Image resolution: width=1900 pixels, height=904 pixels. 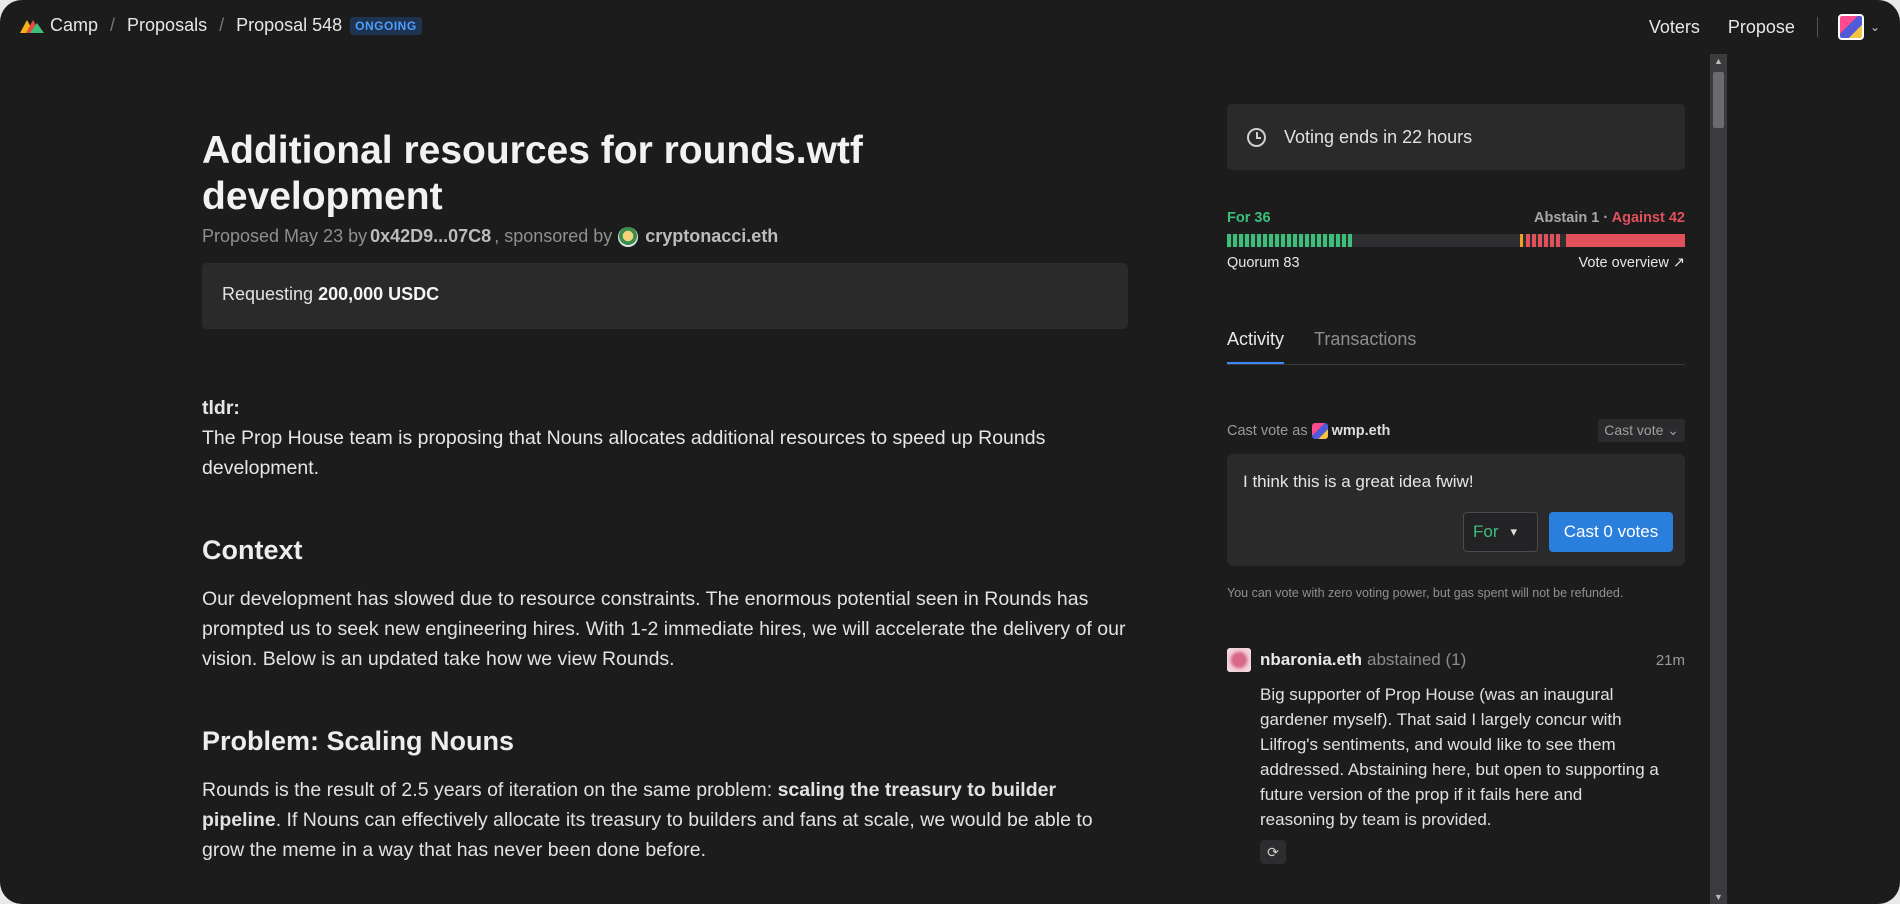 What do you see at coordinates (1309, 430) in the screenshot?
I see `cast-as: Cast vote as wmp.eth` at bounding box center [1309, 430].